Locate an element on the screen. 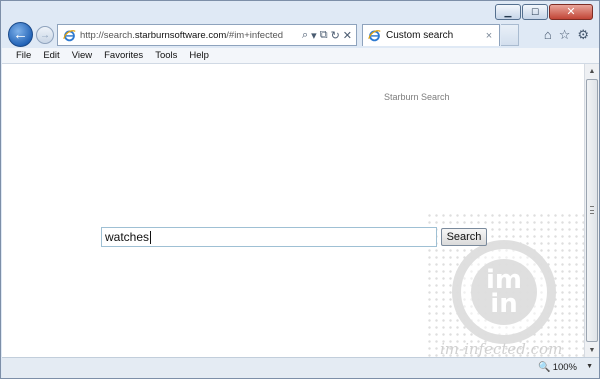 The width and height of the screenshot is (600, 379). watermark-logo-text: im in is located at coordinates (504, 292).